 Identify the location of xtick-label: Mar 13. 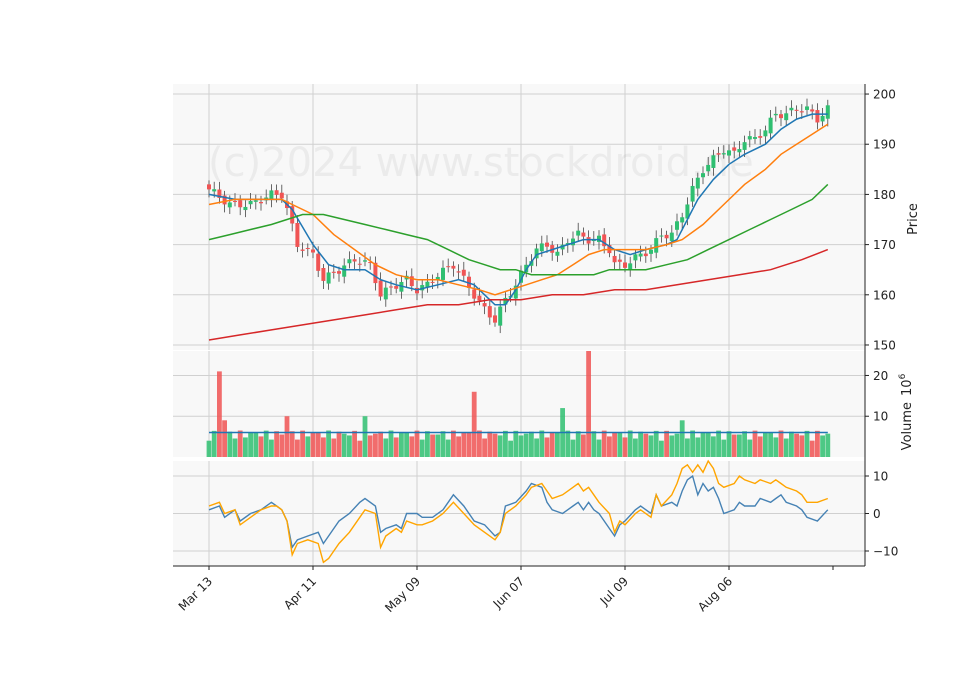
(195, 593).